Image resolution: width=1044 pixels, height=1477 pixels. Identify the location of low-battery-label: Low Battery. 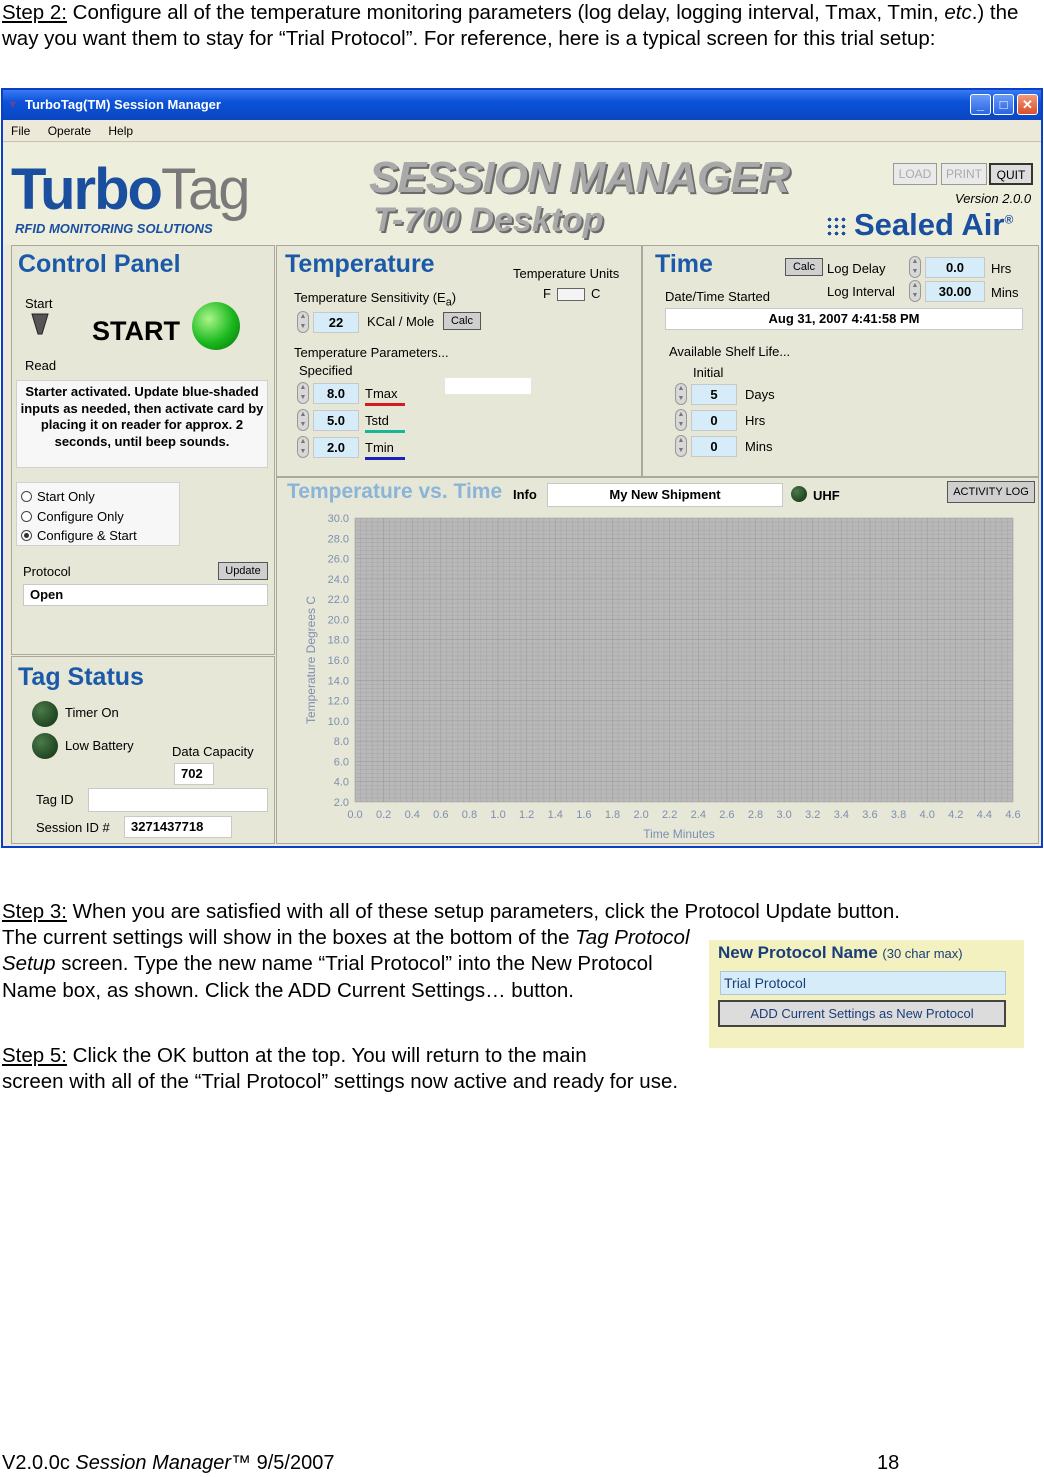
(99, 745).